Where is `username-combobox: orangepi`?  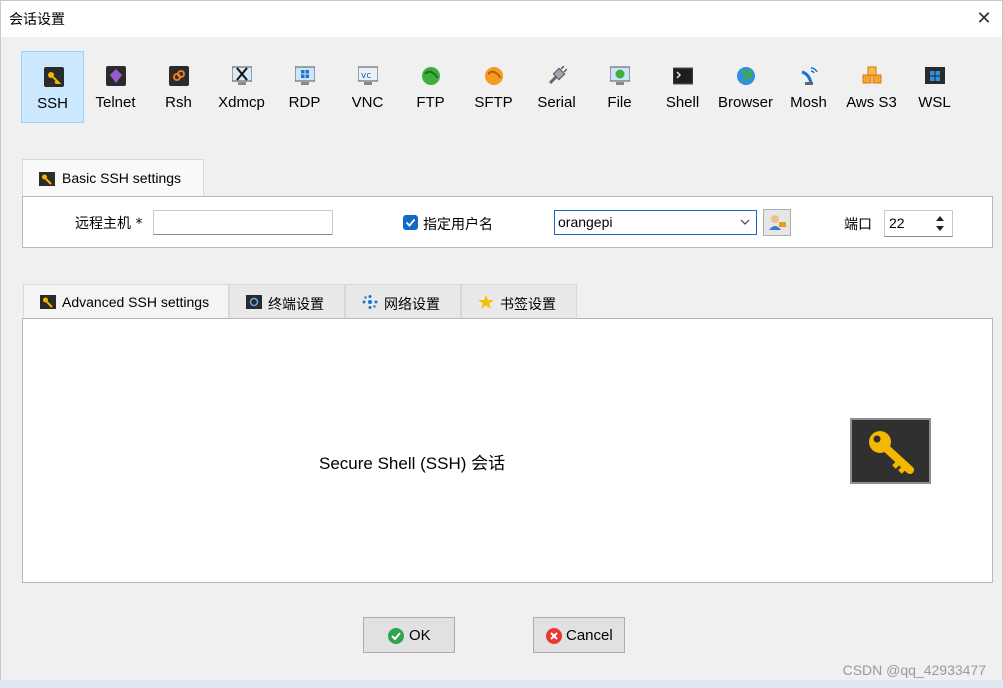 username-combobox: orangepi is located at coordinates (655, 222).